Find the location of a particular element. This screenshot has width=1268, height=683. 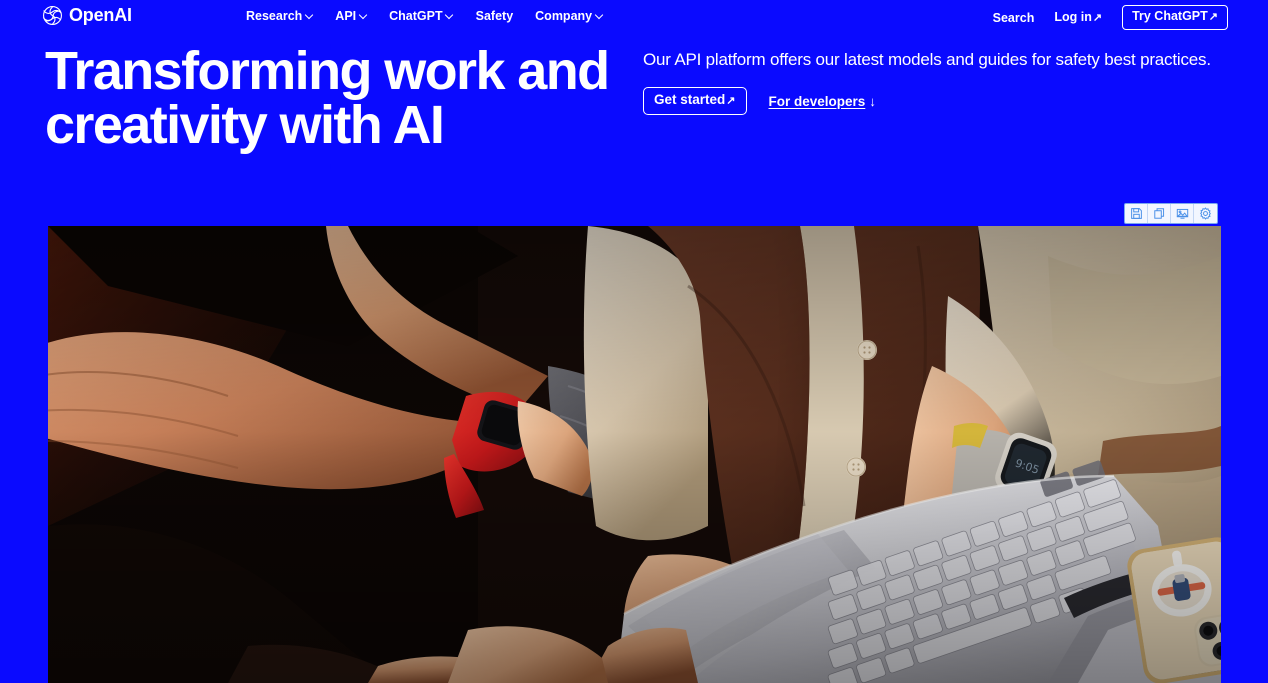

nav-item-research: Research is located at coordinates (279, 16).